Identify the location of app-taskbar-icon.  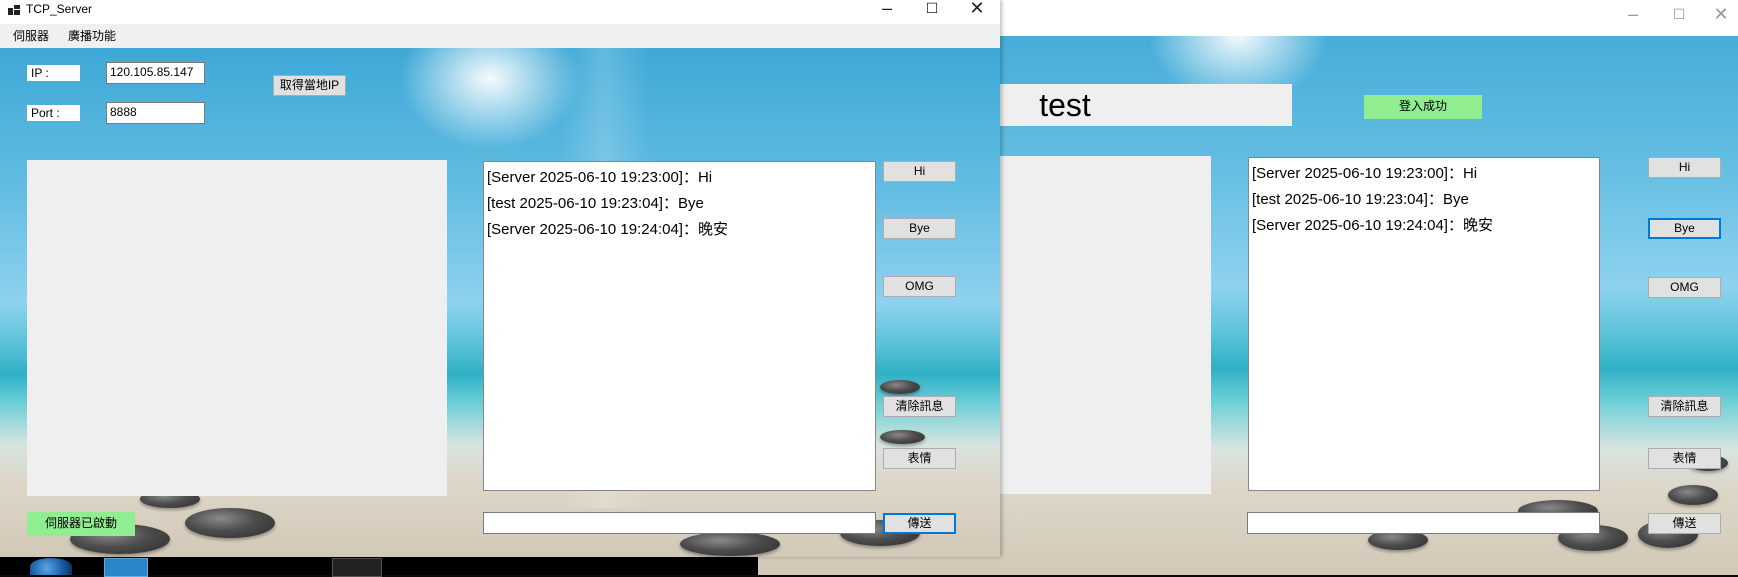
(126, 567).